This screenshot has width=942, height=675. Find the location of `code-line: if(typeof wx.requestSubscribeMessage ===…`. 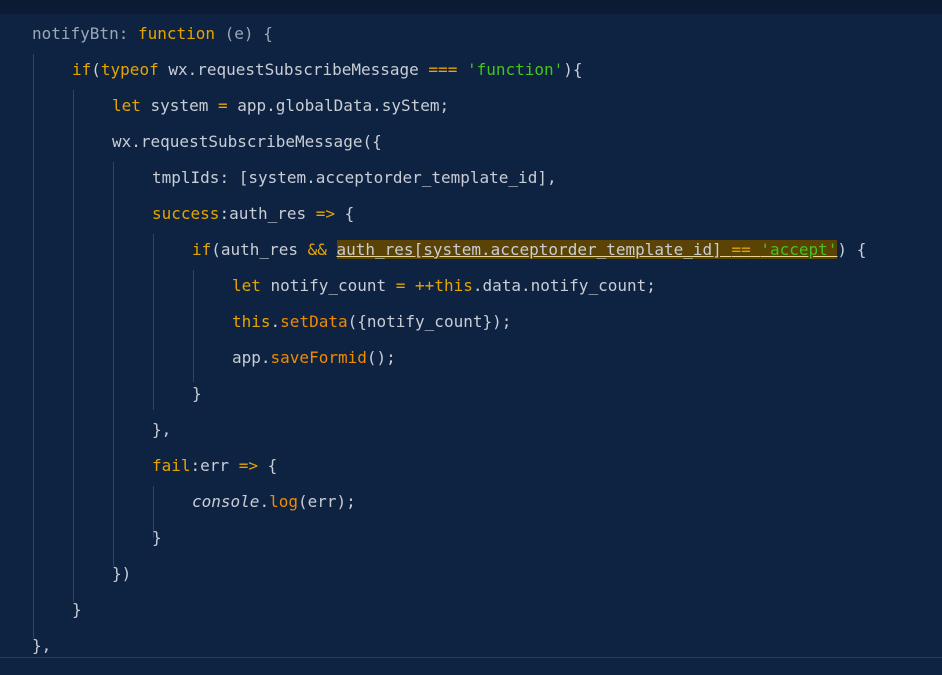

code-line: if(typeof wx.requestSubscribeMessage ===… is located at coordinates (327, 70).